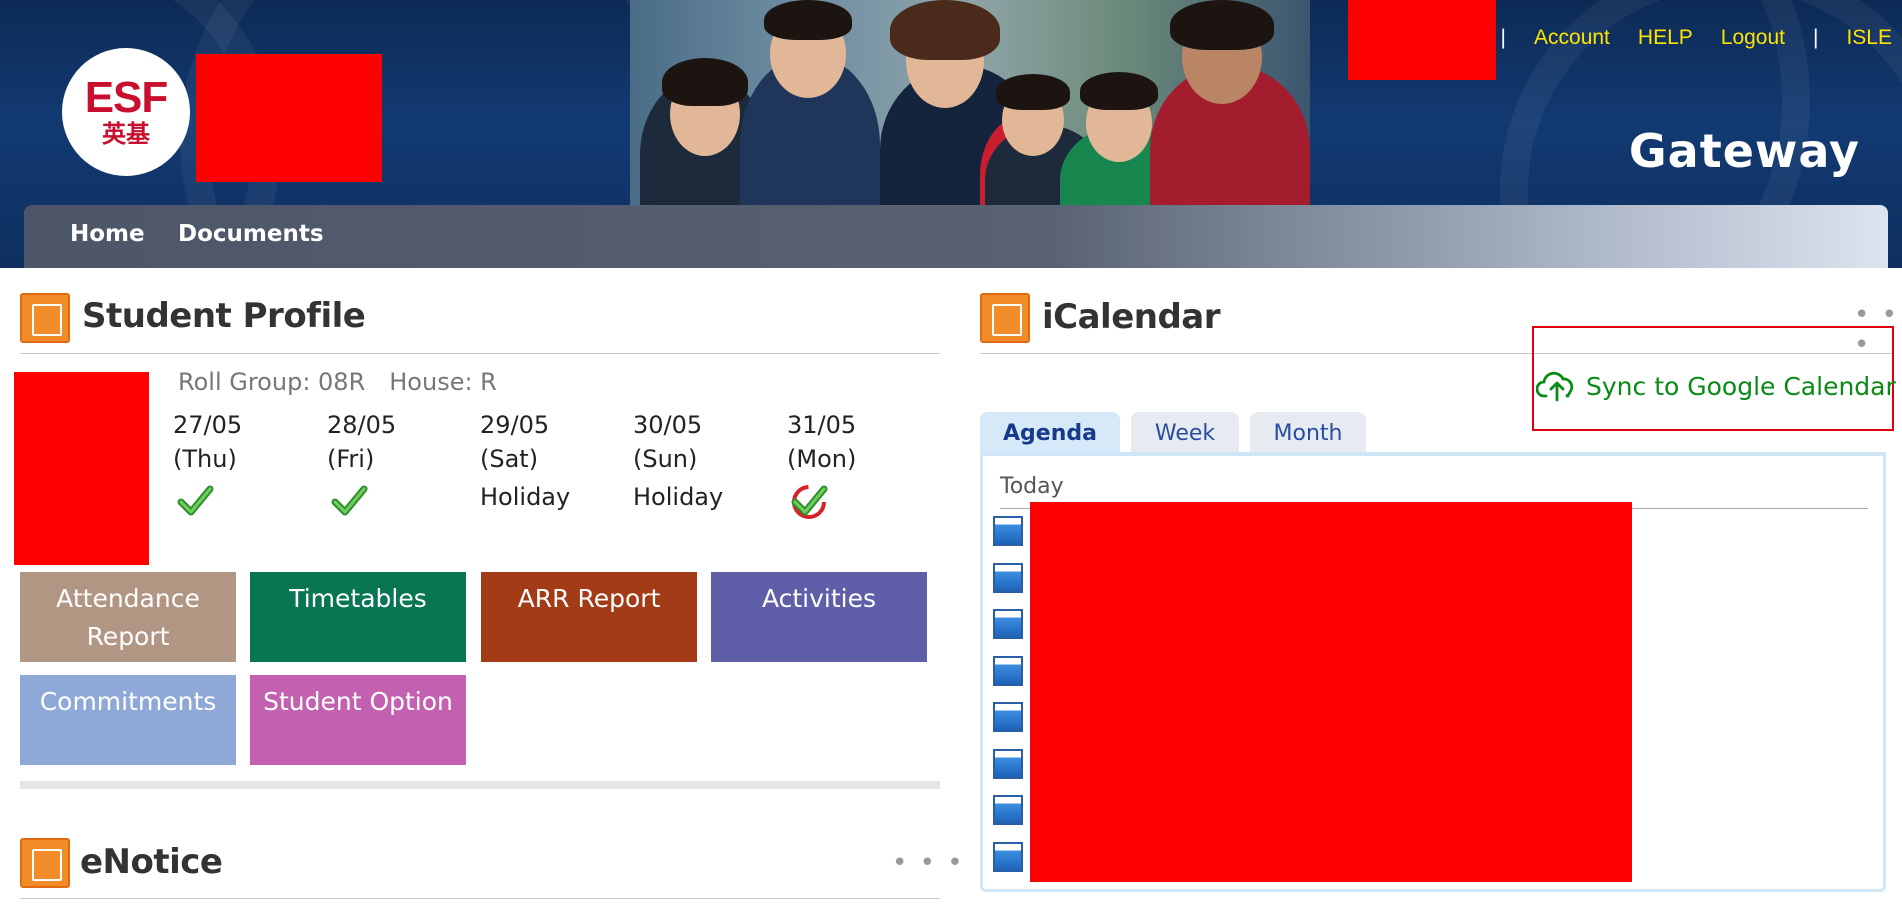  What do you see at coordinates (550, 464) in the screenshot?
I see `attendance-day: 29/05 (Sat) Holiday` at bounding box center [550, 464].